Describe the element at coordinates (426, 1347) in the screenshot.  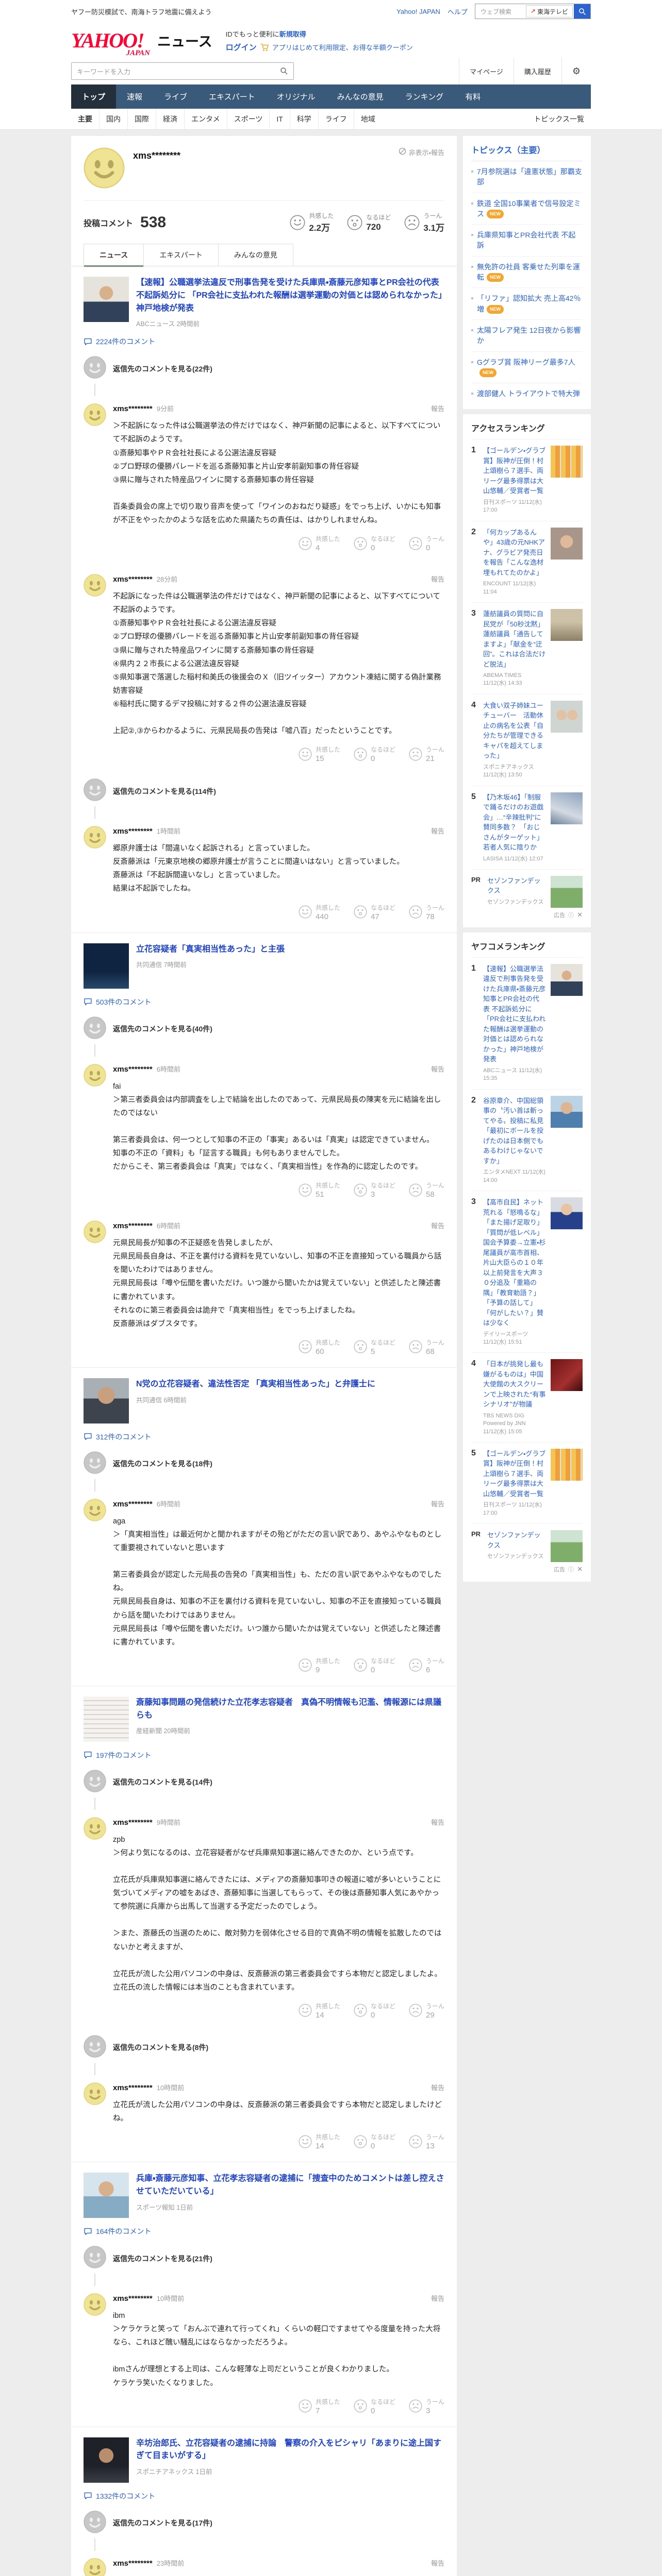
I see `reaction-un-button: うーん 68` at that location.